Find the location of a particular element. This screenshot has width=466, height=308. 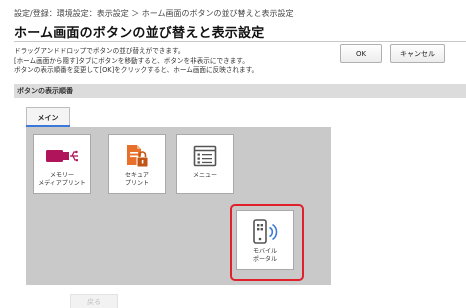

tile-label: セキュア プリント is located at coordinates (136, 179).